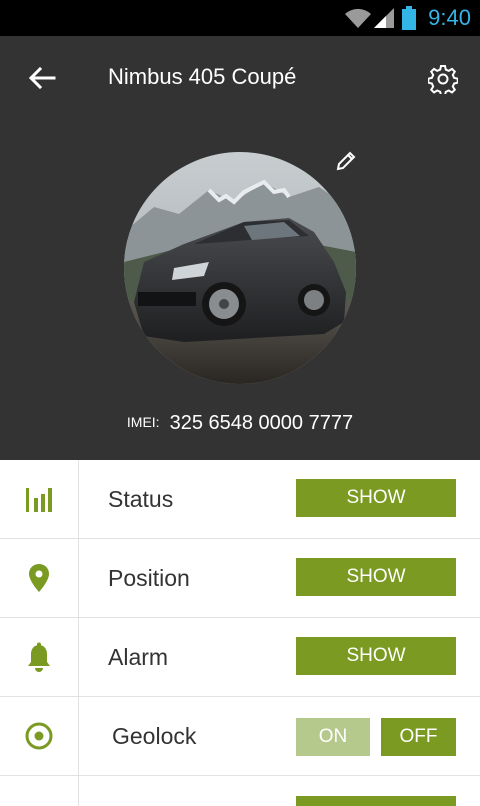  Describe the element at coordinates (384, 18) in the screenshot. I see `signal-icon` at that location.